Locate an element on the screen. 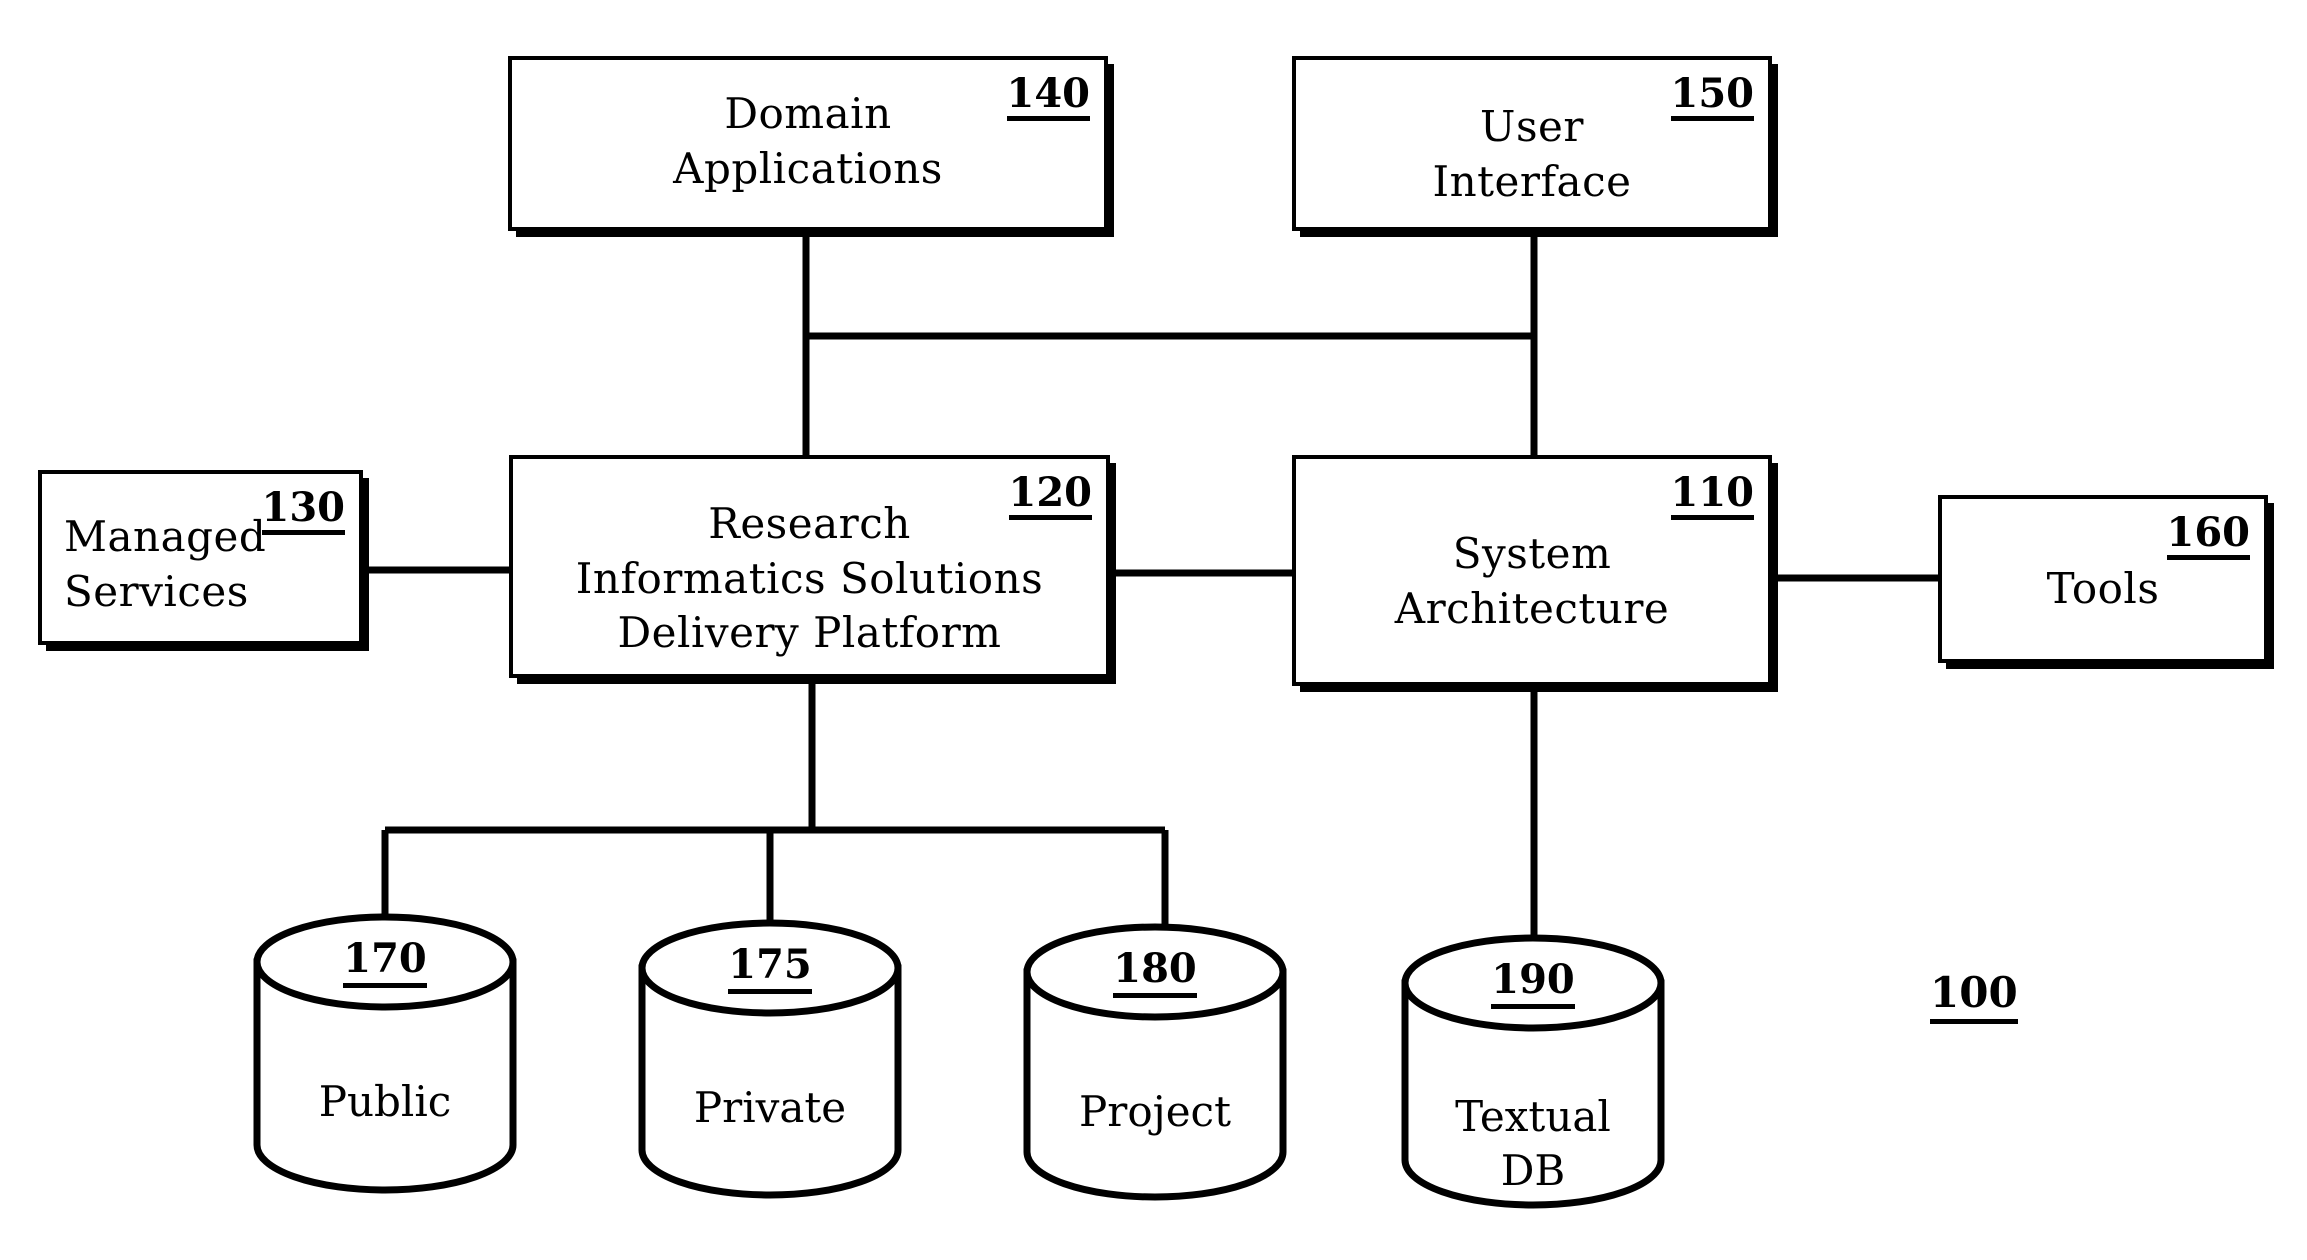  reference-numeral-170-text: 170 is located at coordinates (385, 961).